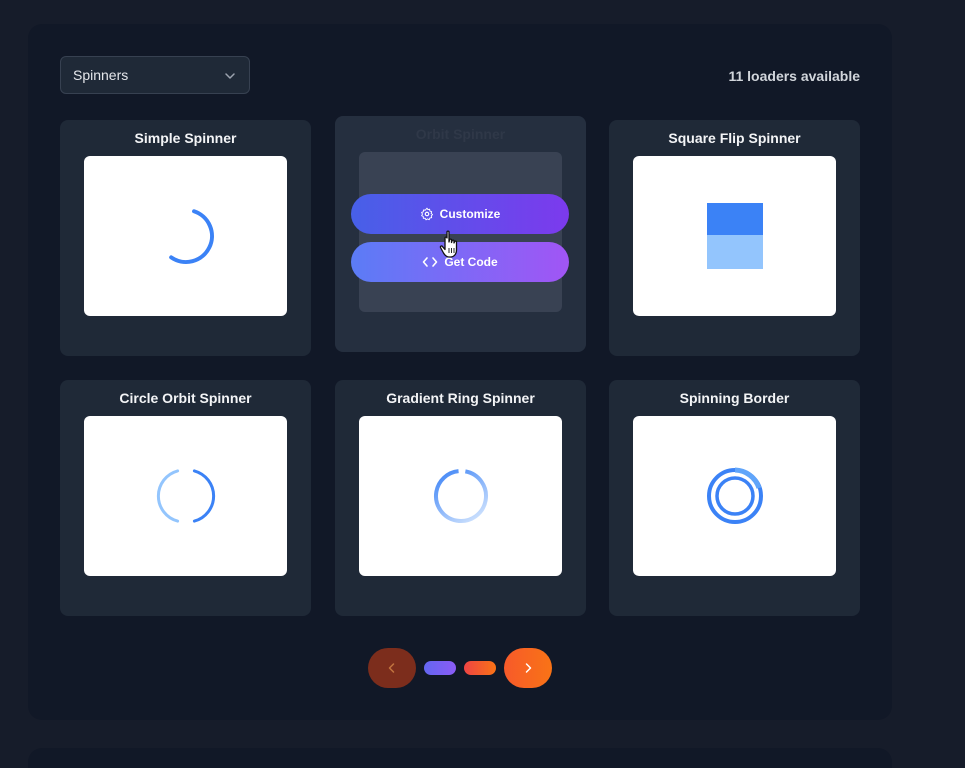 The height and width of the screenshot is (768, 965). I want to click on loader-card-simple-spinner: Simple Spinner, so click(185, 238).